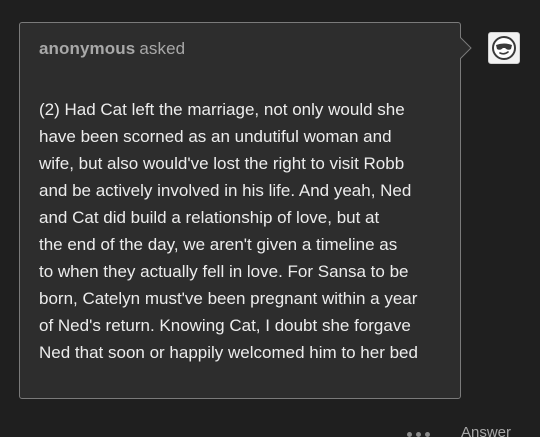 This screenshot has width=540, height=437. What do you see at coordinates (270, 423) in the screenshot?
I see `post-actions-bar: Answer` at bounding box center [270, 423].